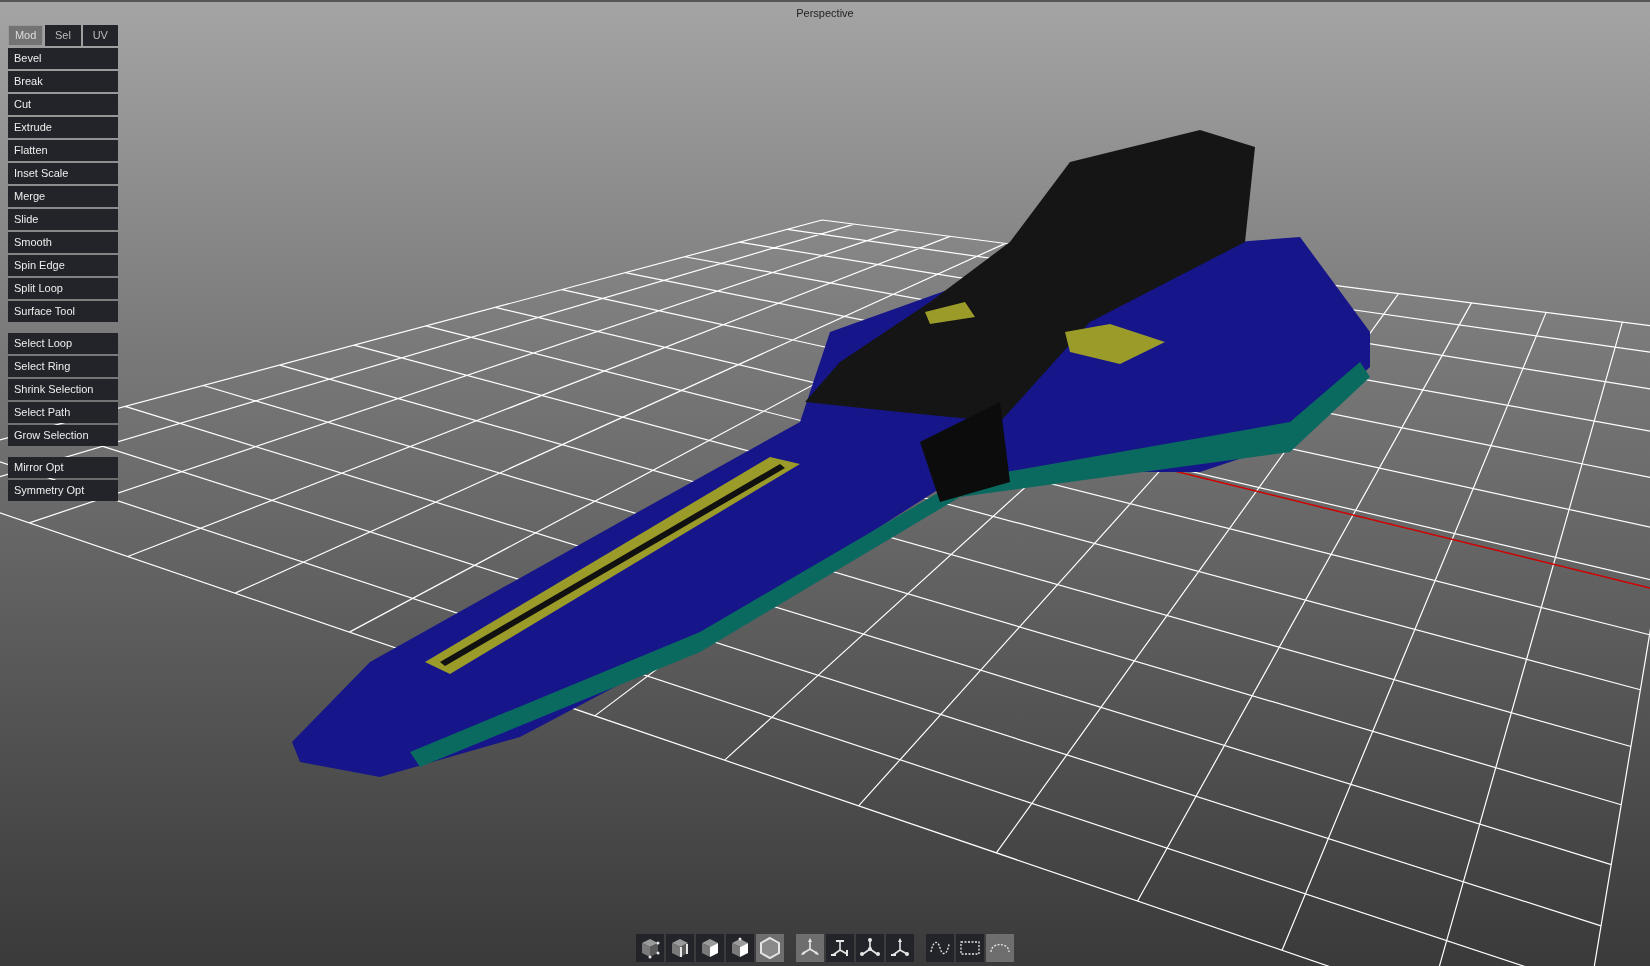  Describe the element at coordinates (63, 196) in the screenshot. I see `tool-button: Merge` at that location.